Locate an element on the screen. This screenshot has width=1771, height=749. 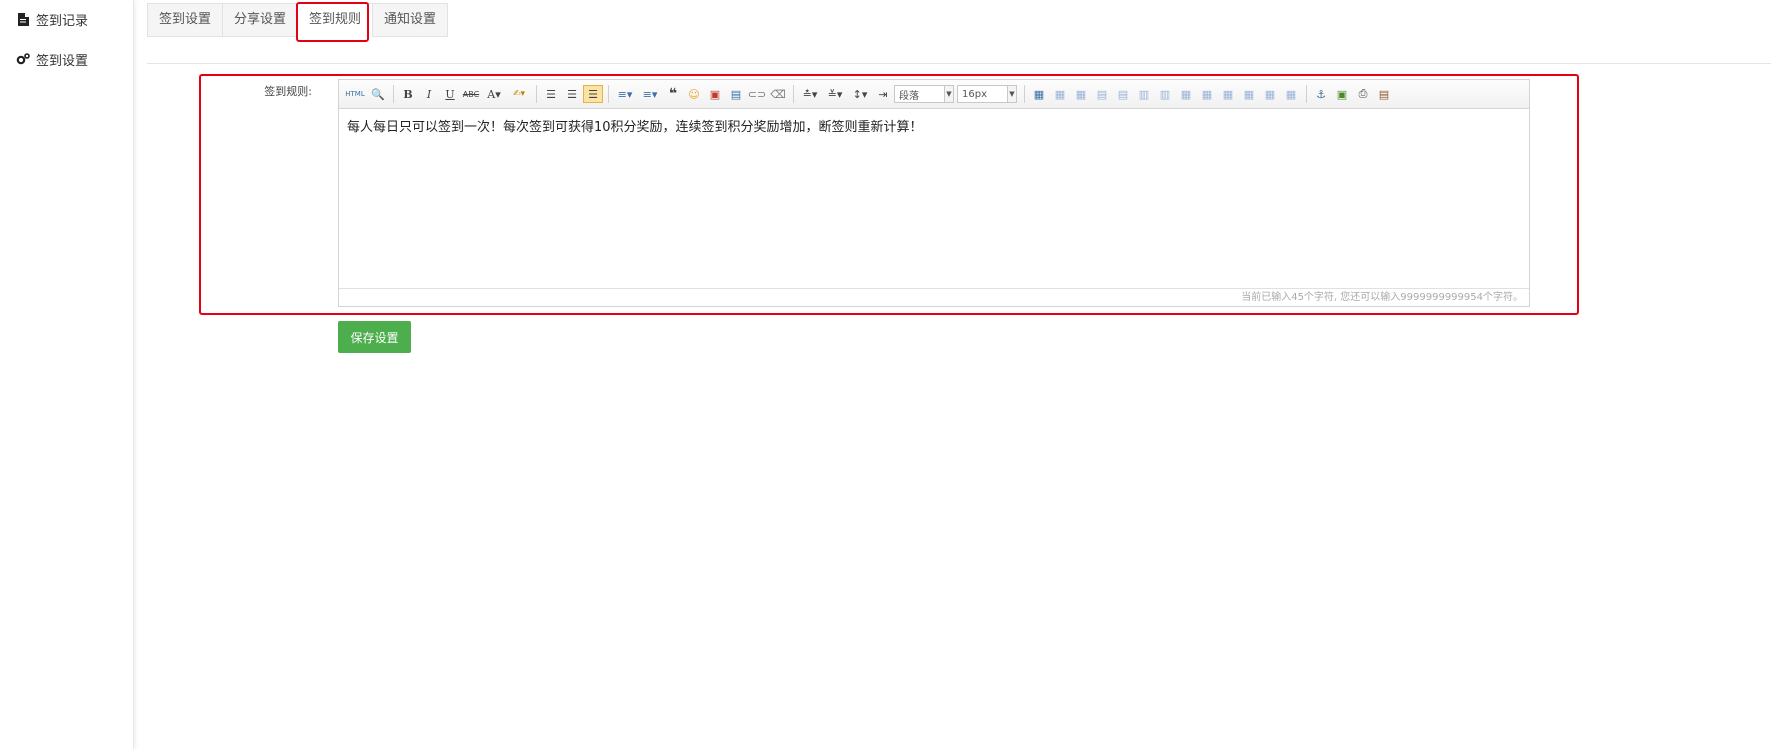
unordered-list-icon: ≡▾ is located at coordinates (650, 94).